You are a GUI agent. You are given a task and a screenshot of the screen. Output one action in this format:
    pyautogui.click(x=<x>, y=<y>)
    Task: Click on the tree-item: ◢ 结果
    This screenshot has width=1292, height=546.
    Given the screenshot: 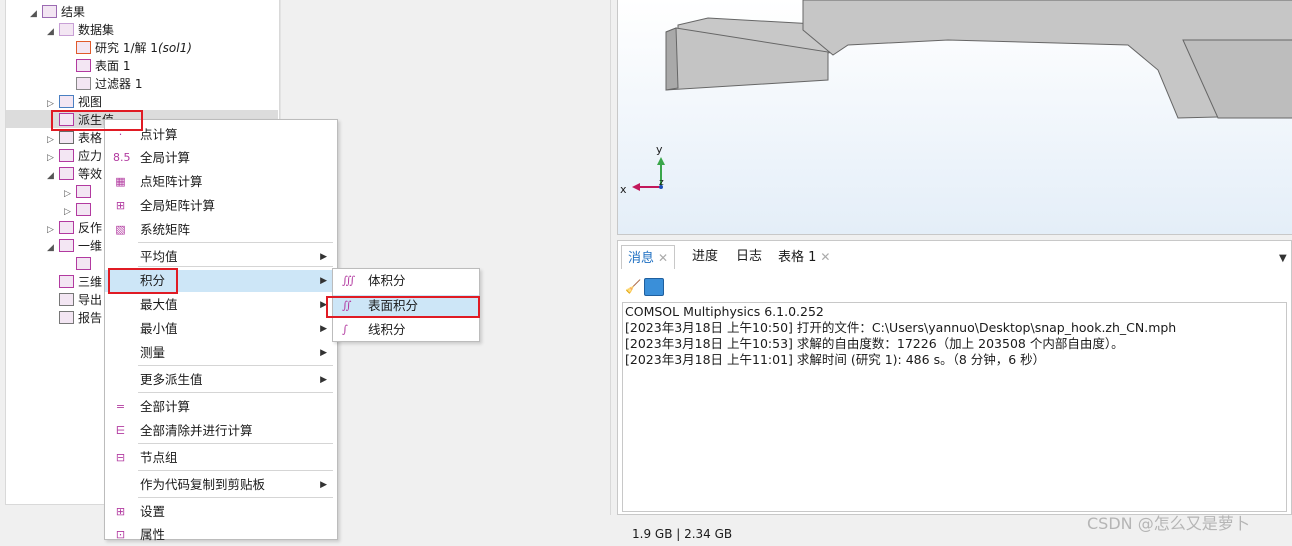 What is the action you would take?
    pyautogui.click(x=57, y=12)
    